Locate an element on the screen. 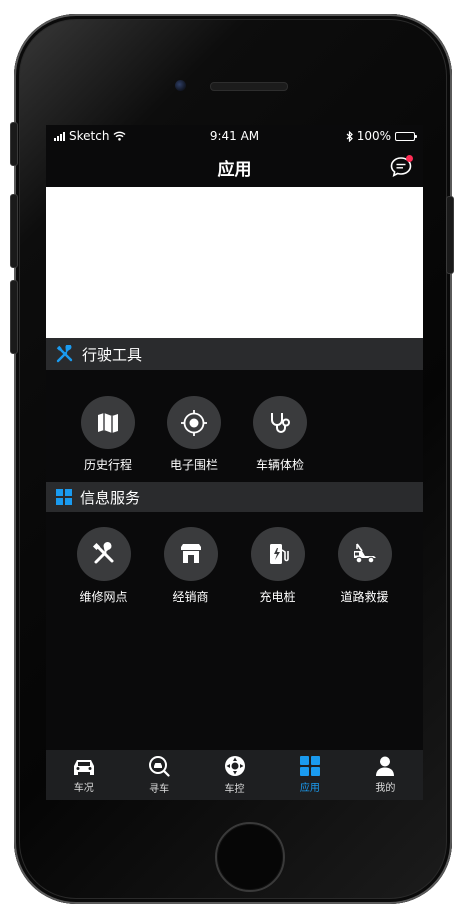  car-icon is located at coordinates (83, 767).